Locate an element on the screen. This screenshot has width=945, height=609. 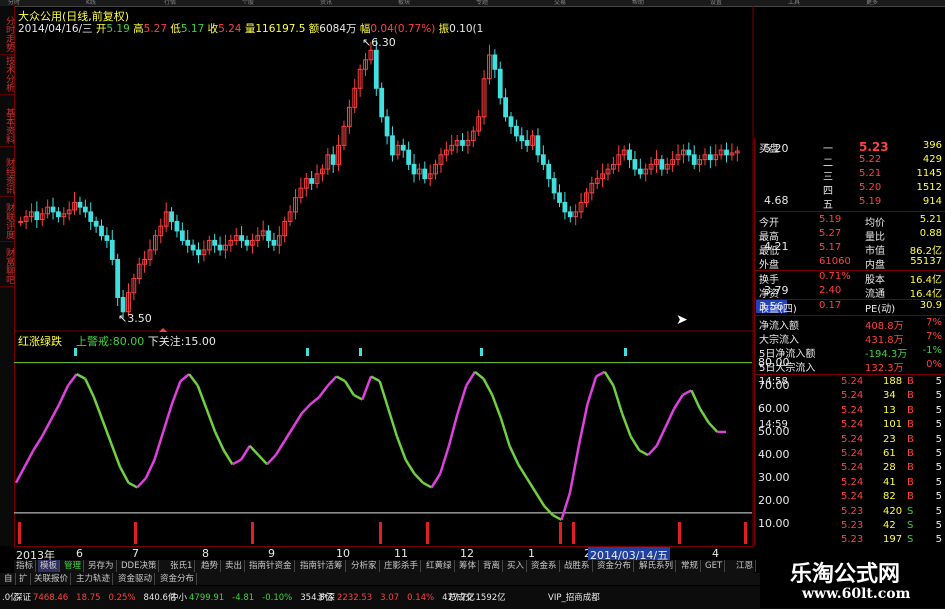
panel-tab: 扩 is located at coordinates (24, 579).